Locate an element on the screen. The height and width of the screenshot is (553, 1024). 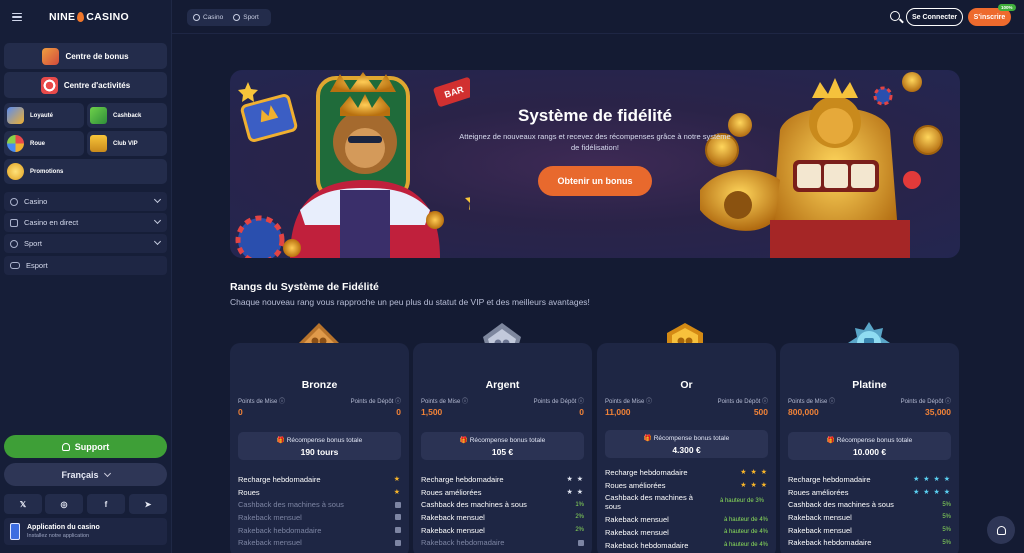
feature-row: Roues améliorées ★ ★ ★ ★ is located at coordinates (869, 492).